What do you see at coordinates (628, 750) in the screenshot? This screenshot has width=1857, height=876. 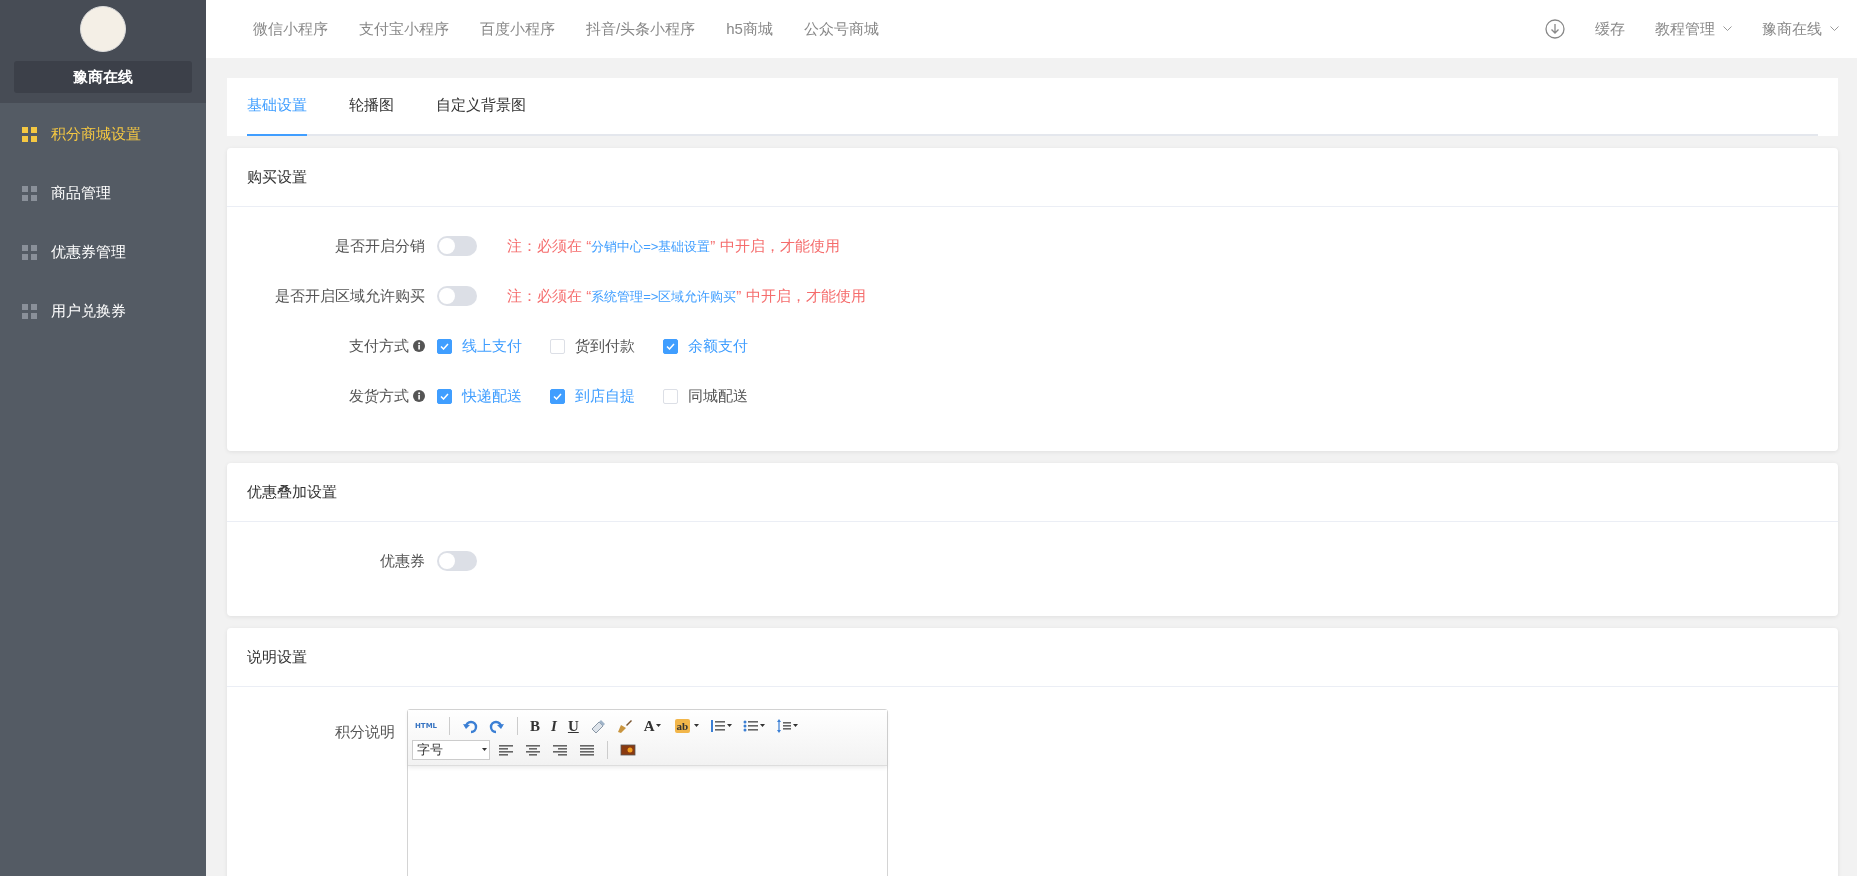 I see `image-icon` at bounding box center [628, 750].